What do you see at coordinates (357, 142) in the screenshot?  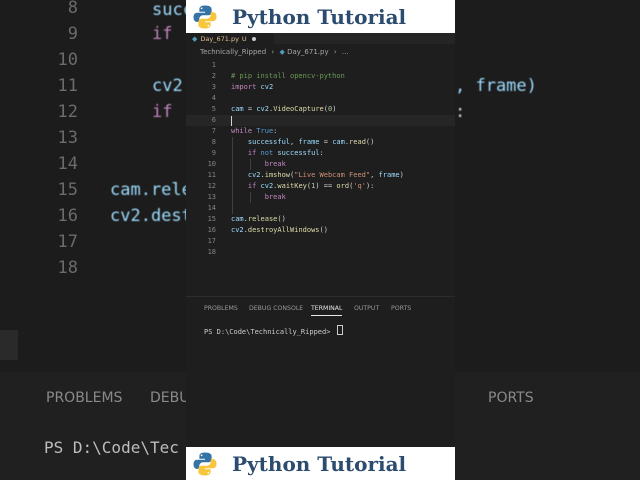 I see `code-token: read` at bounding box center [357, 142].